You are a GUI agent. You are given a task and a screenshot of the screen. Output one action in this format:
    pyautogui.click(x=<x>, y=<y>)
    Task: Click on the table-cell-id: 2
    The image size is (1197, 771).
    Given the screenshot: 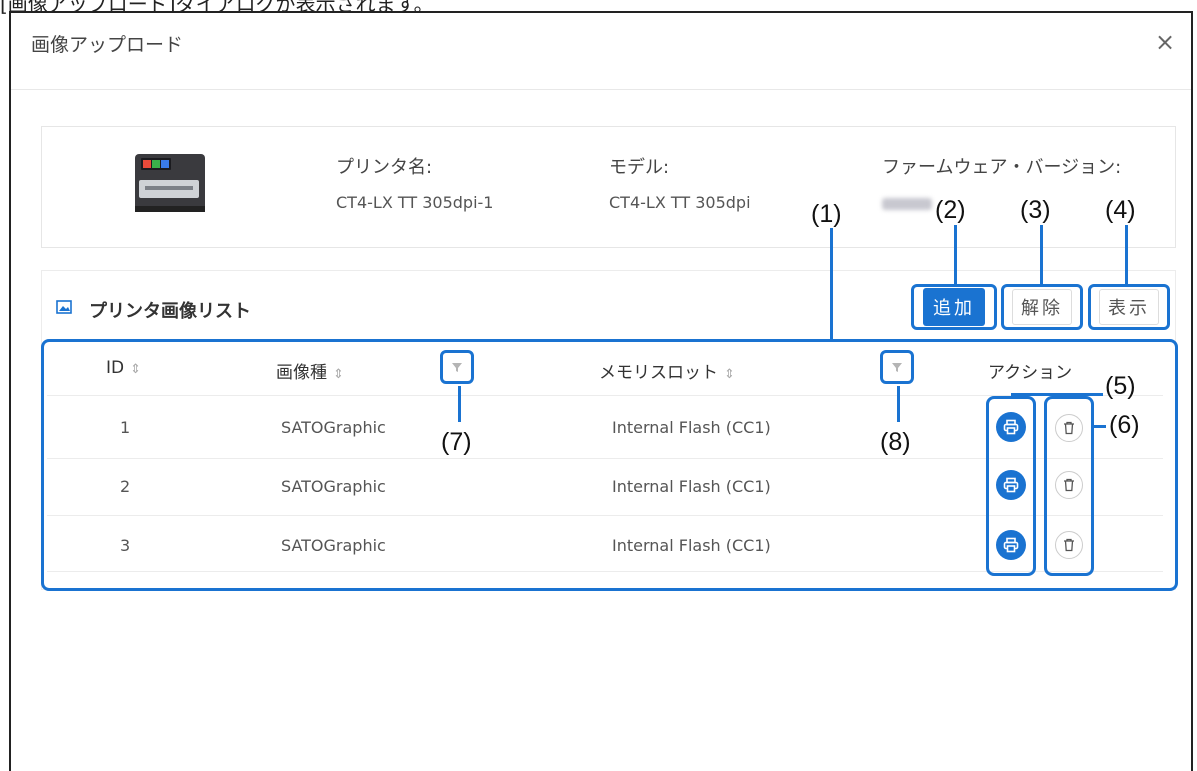 What is the action you would take?
    pyautogui.click(x=125, y=486)
    